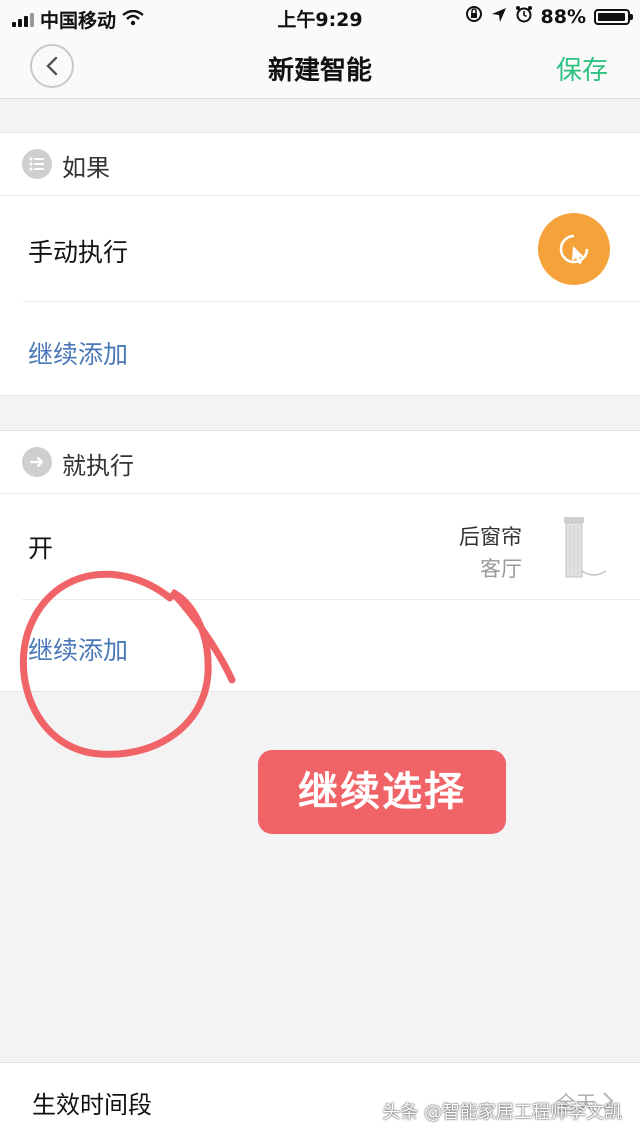 The height and width of the screenshot is (1139, 640). I want to click on if-section-label: 如果, so click(86, 168).